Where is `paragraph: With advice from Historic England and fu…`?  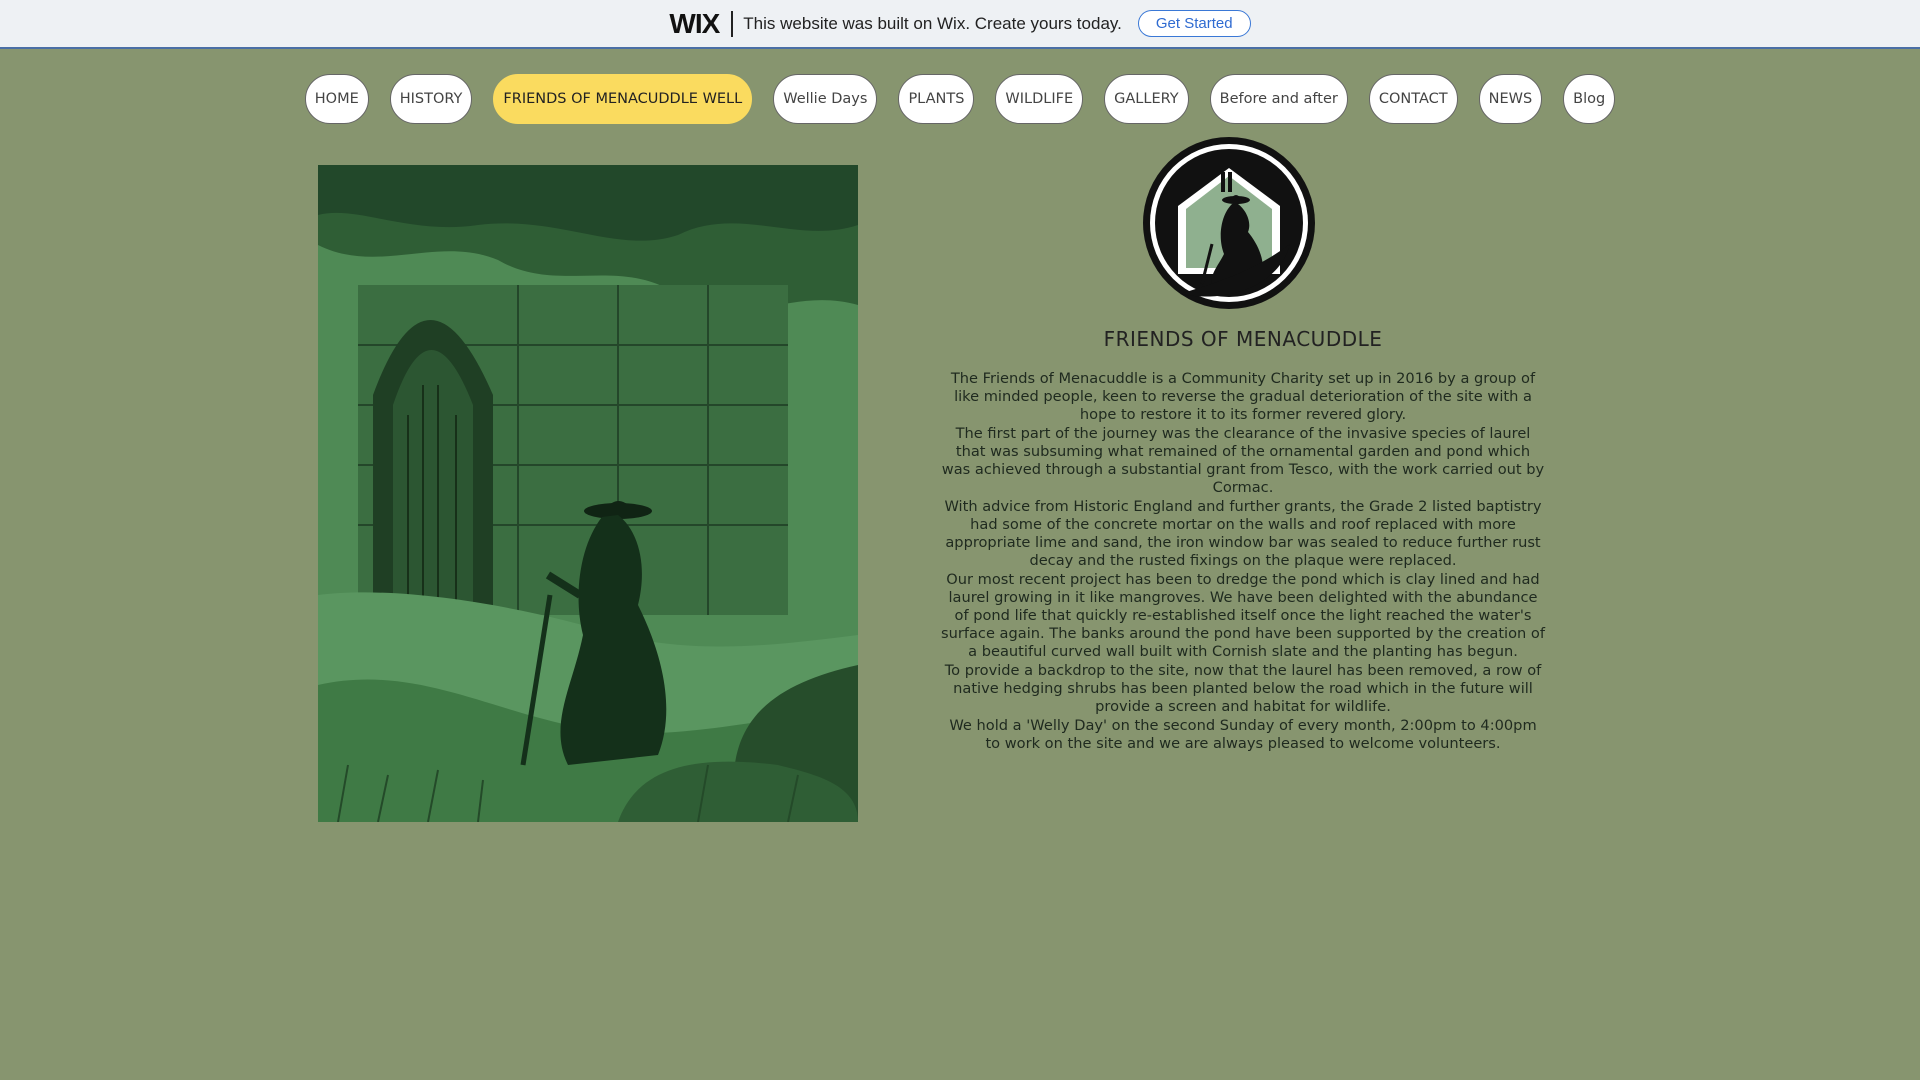 paragraph: With advice from Historic England and fu… is located at coordinates (1243, 533).